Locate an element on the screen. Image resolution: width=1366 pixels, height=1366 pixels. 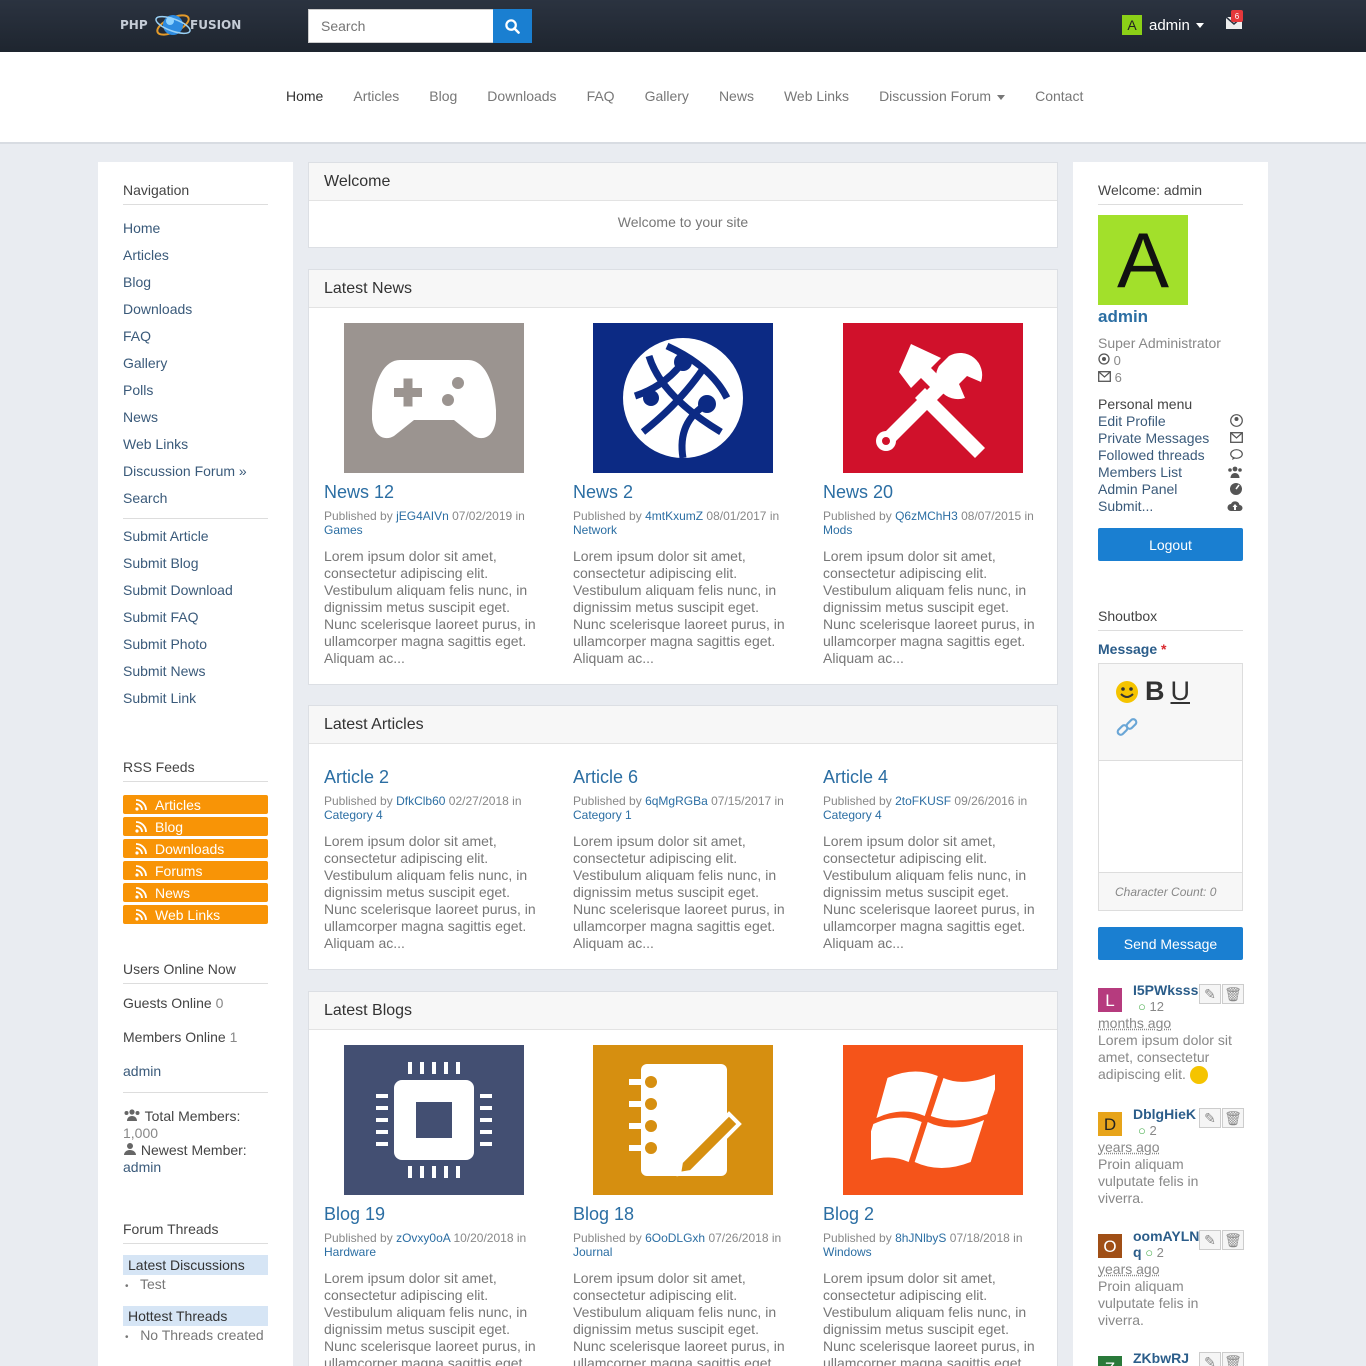
nav-downloads: Downloads is located at coordinates (208, 309).